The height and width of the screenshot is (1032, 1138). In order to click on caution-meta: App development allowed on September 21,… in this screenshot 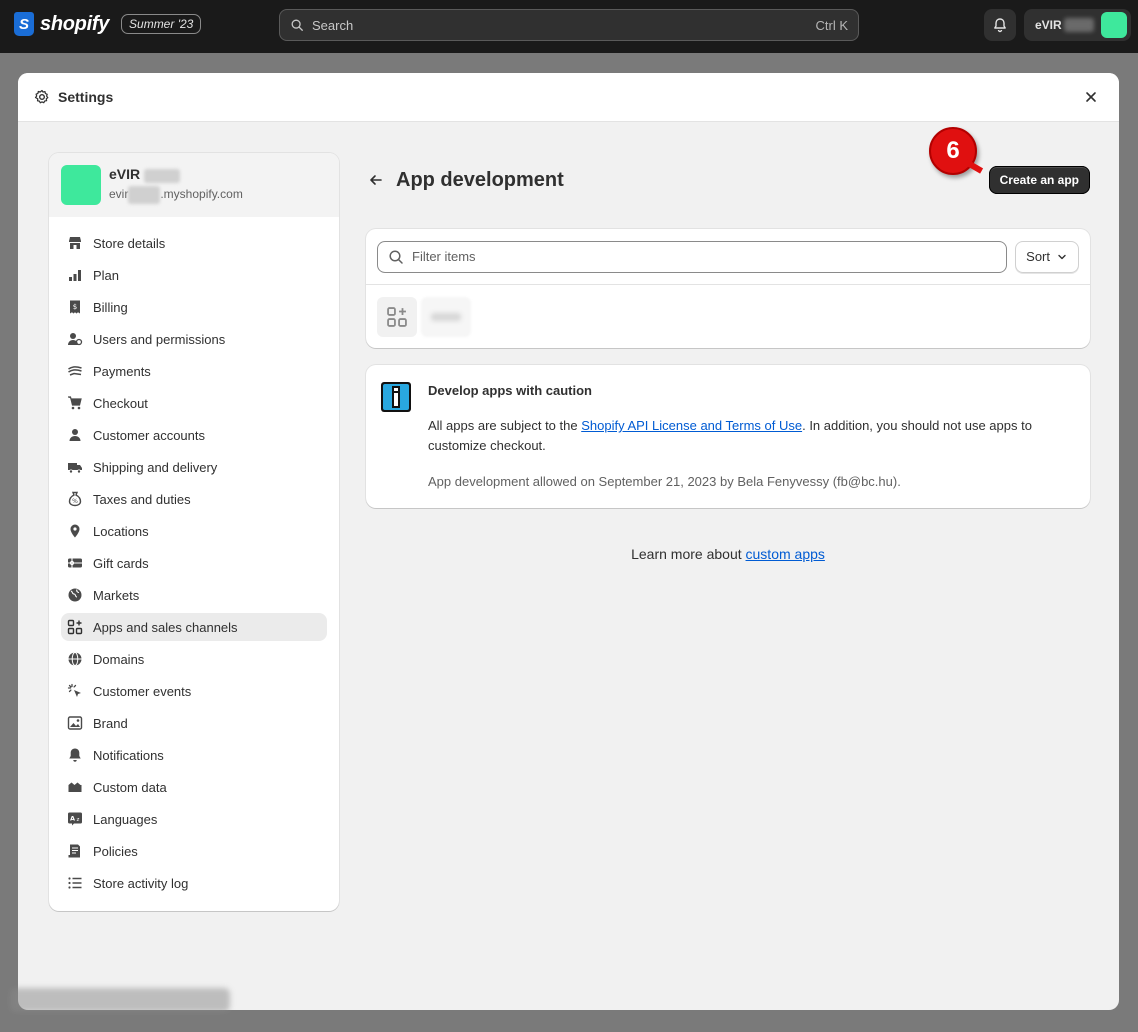, I will do `click(664, 481)`.